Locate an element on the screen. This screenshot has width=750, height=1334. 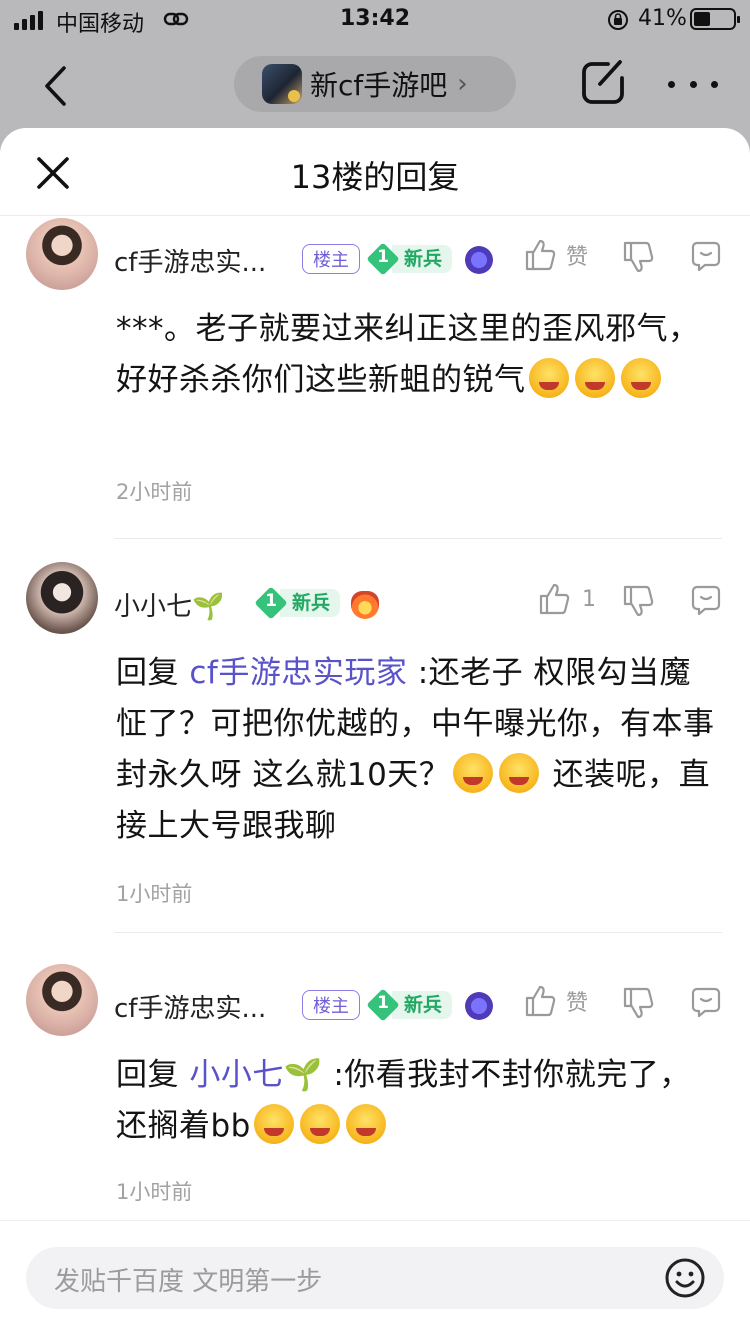
chevron-left-icon is located at coordinates (55, 86).